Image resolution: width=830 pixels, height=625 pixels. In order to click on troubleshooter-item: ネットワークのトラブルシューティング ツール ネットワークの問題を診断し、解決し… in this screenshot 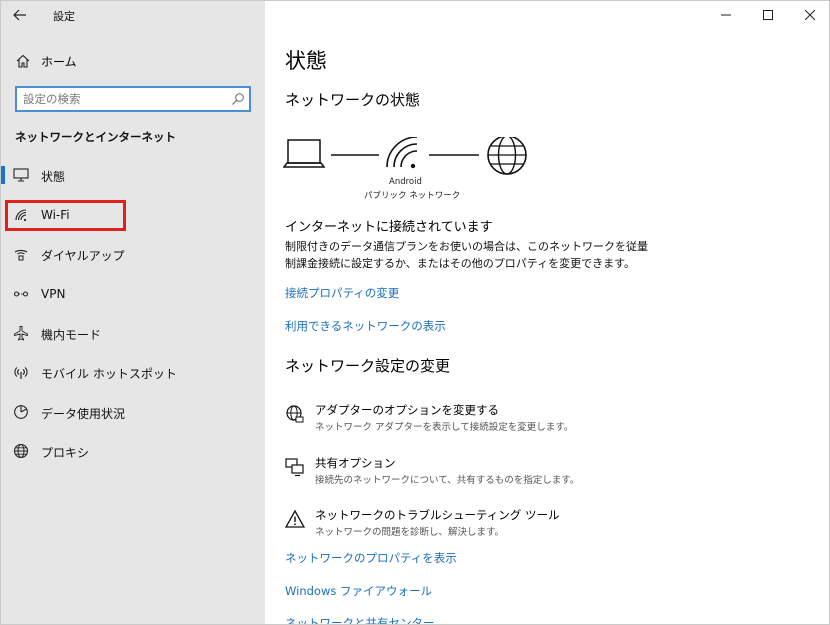, I will do `click(535, 525)`.